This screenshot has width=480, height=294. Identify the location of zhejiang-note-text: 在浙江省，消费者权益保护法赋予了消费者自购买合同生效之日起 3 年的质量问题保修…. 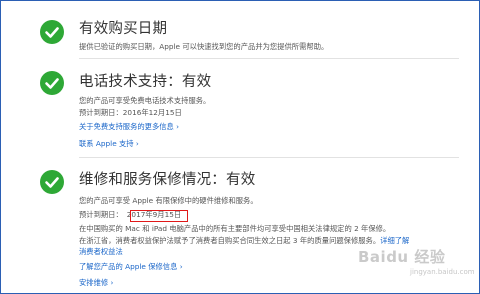
(230, 240).